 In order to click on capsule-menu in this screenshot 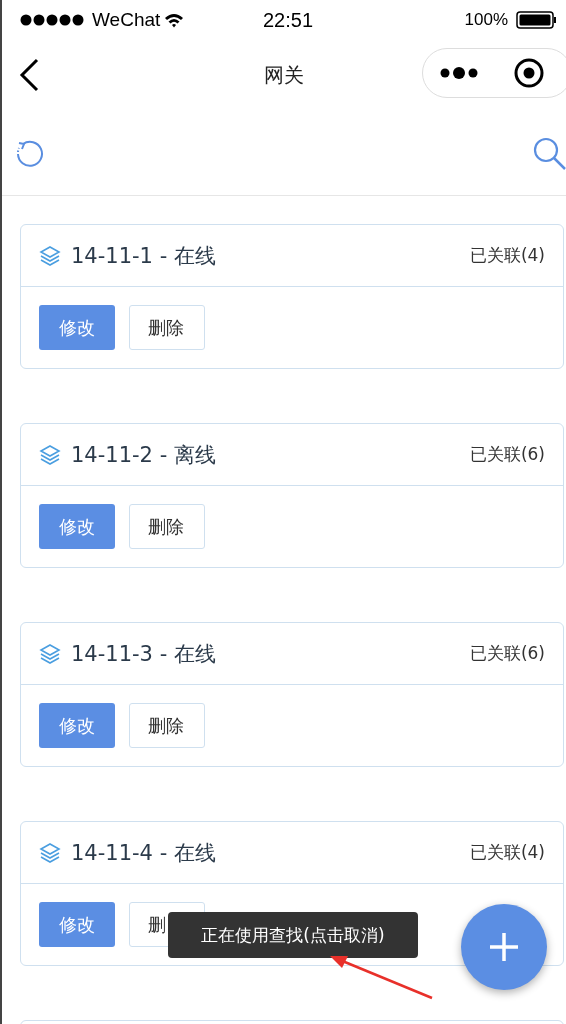, I will do `click(494, 73)`.